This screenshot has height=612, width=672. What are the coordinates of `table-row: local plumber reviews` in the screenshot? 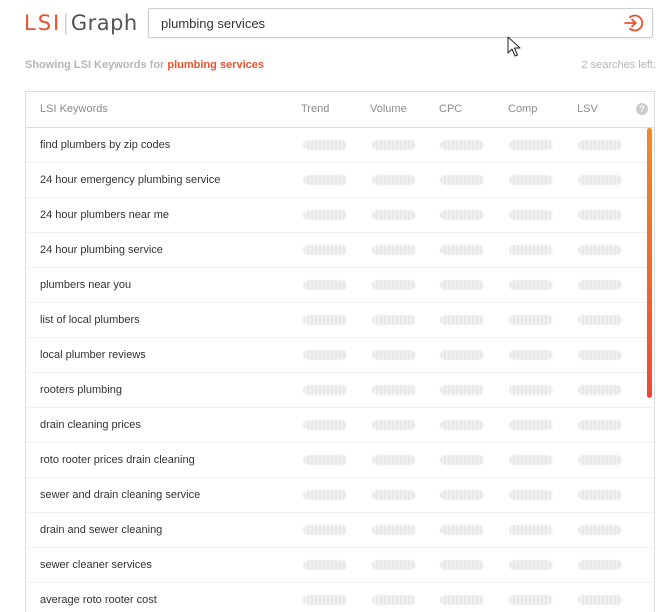 It's located at (340, 355).